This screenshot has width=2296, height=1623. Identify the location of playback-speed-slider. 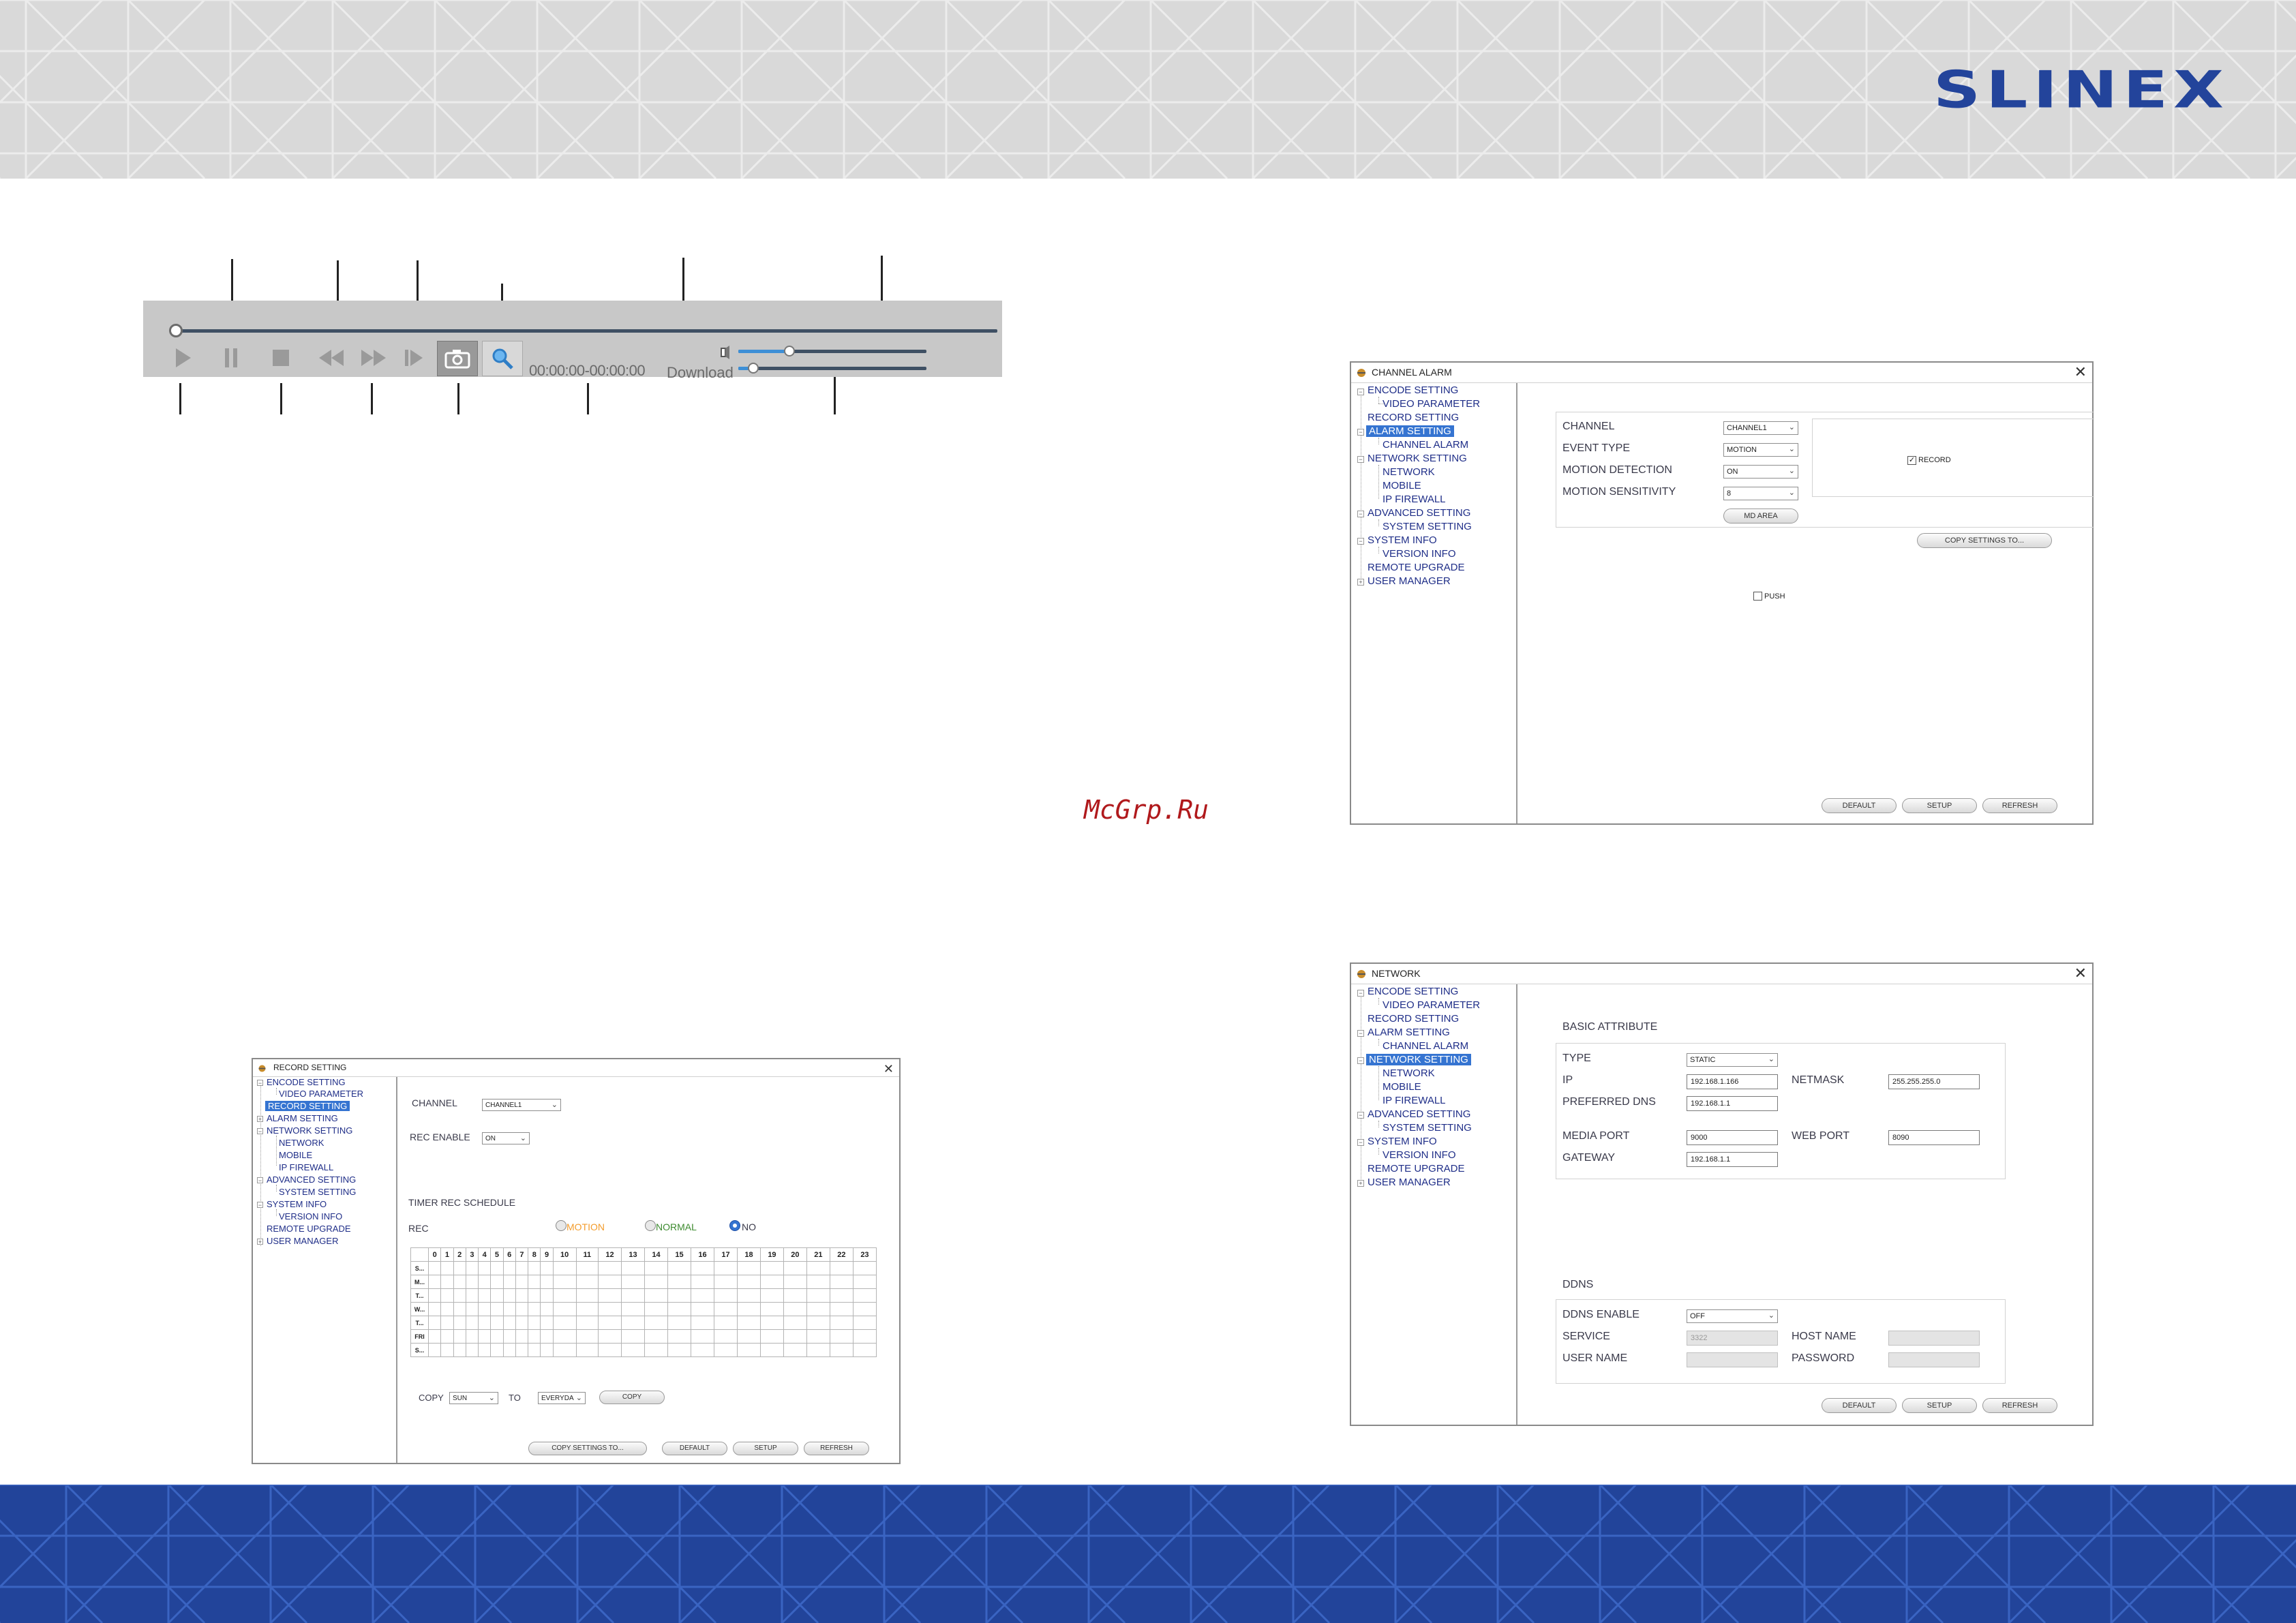
(832, 369).